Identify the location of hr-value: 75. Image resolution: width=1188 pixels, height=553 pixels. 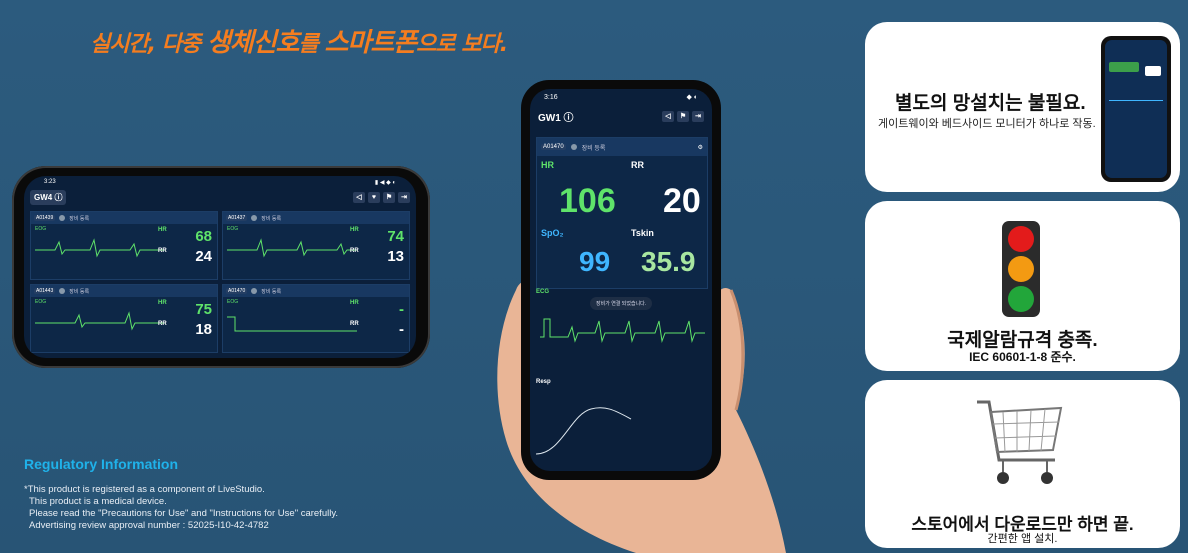
(203, 309).